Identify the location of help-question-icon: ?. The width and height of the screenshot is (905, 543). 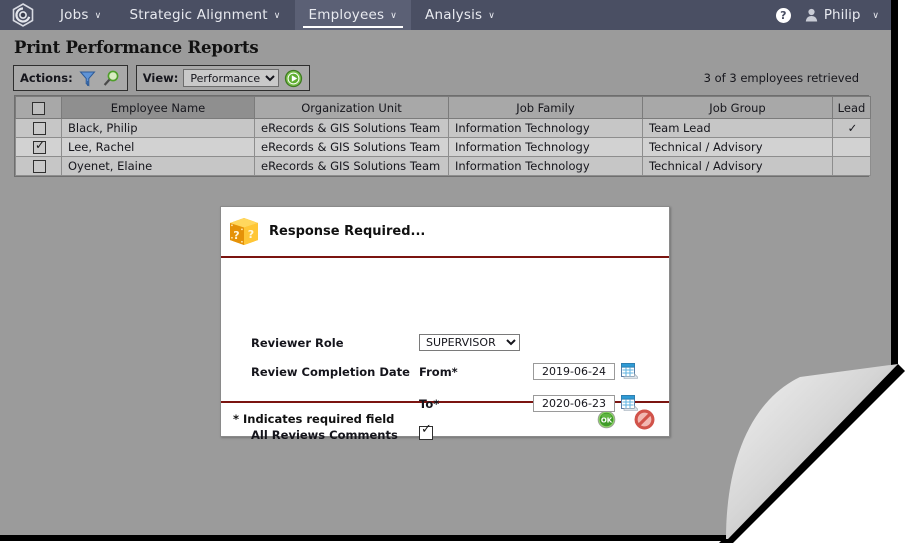
(783, 15).